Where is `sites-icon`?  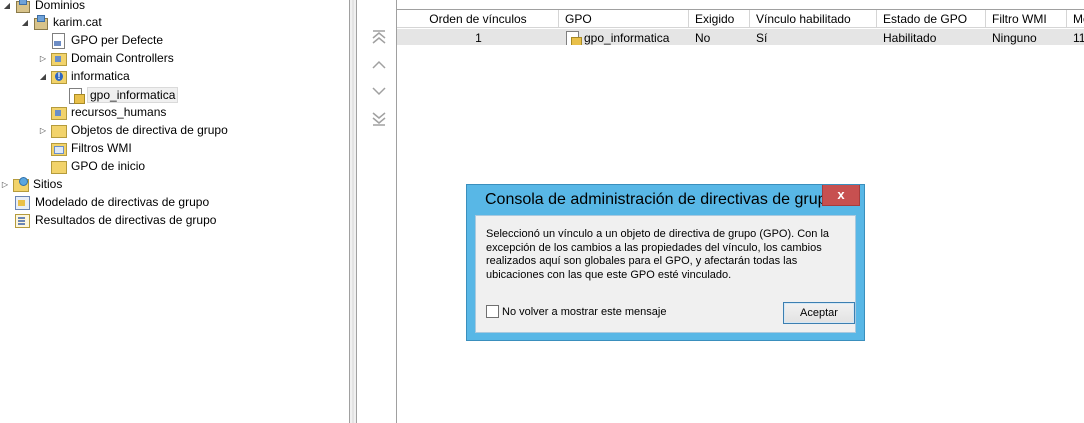
sites-icon is located at coordinates (20, 184).